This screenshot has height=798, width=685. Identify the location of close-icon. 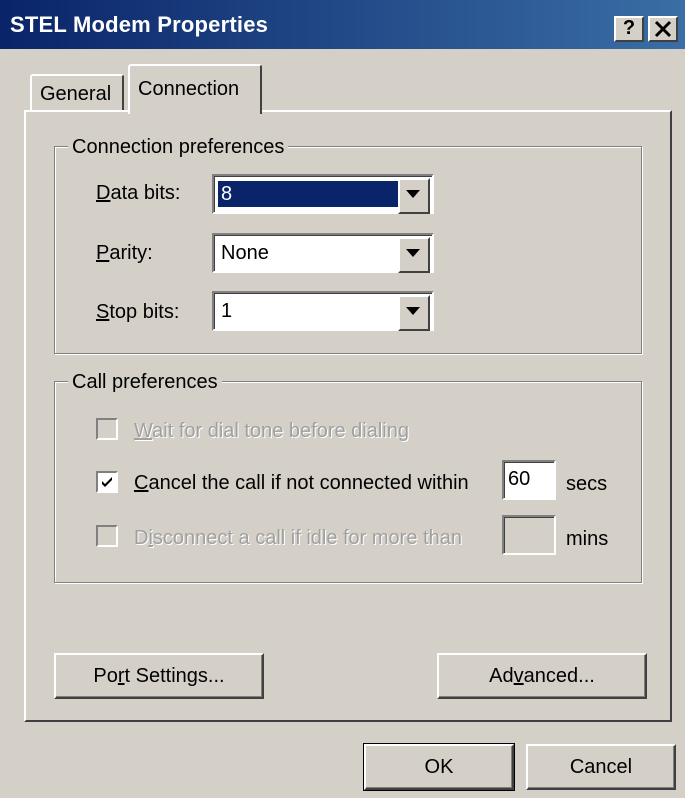
(663, 29).